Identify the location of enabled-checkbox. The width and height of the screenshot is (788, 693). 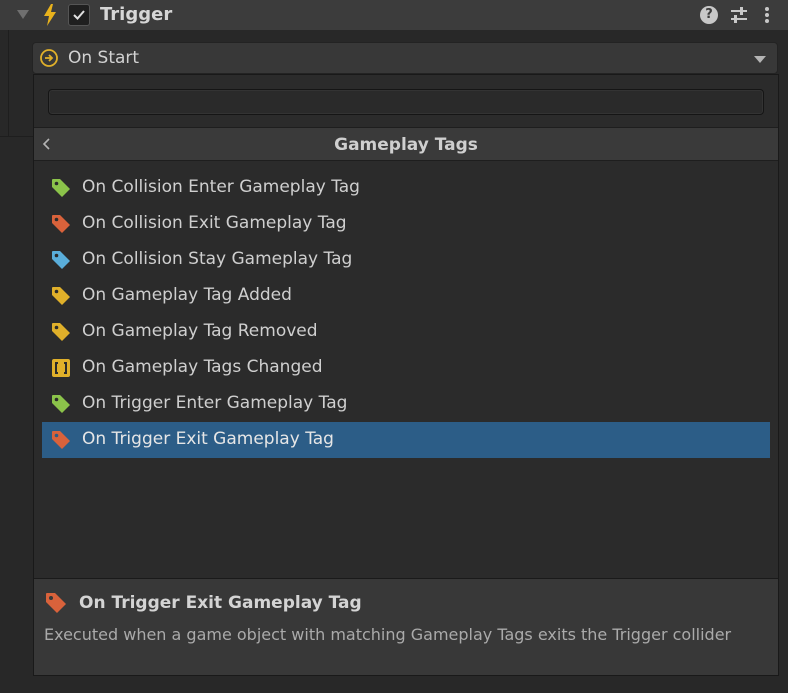
(79, 15).